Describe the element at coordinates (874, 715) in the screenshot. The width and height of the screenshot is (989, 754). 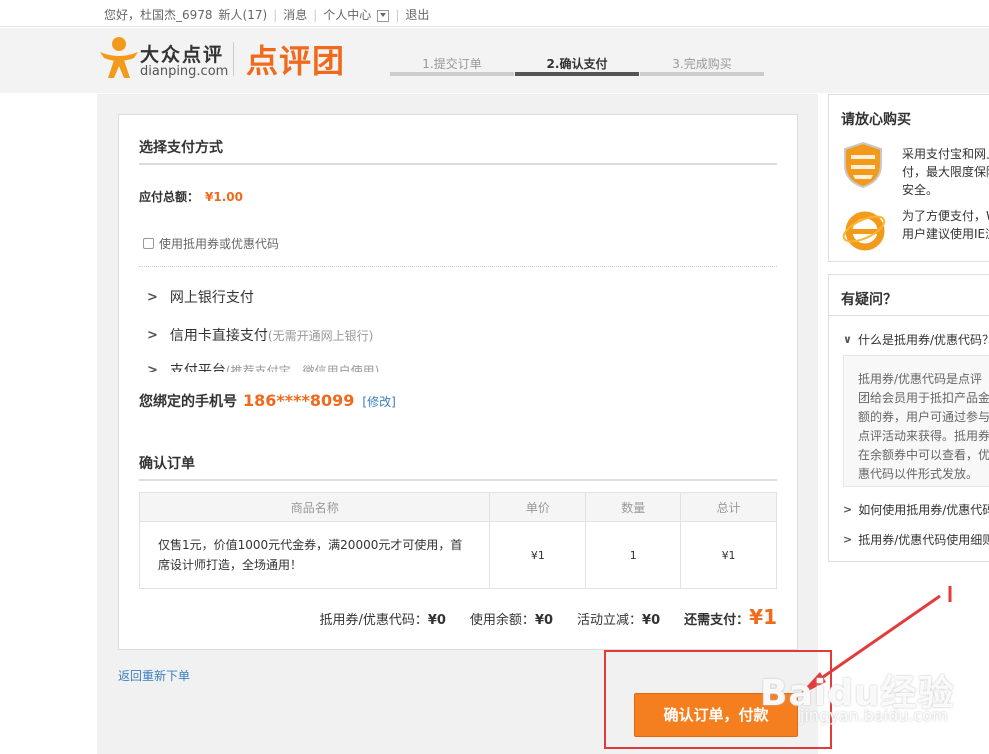
I see `baidu-watermark-url: jingyan.baidu.com` at that location.